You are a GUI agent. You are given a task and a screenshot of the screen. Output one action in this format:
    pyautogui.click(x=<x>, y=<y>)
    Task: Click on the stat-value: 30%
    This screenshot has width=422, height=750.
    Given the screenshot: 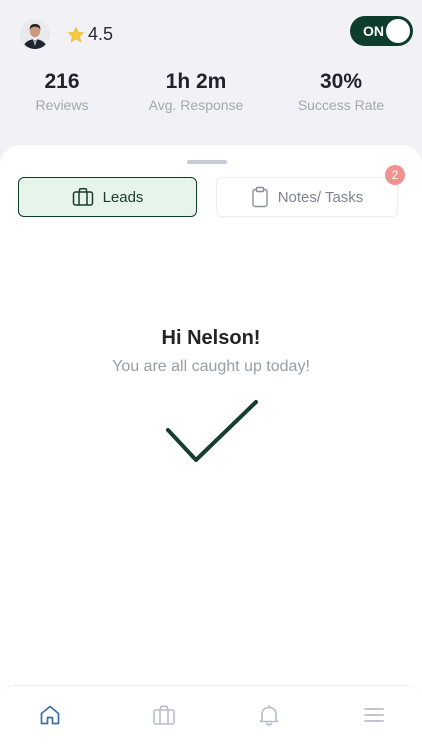 What is the action you would take?
    pyautogui.click(x=341, y=81)
    